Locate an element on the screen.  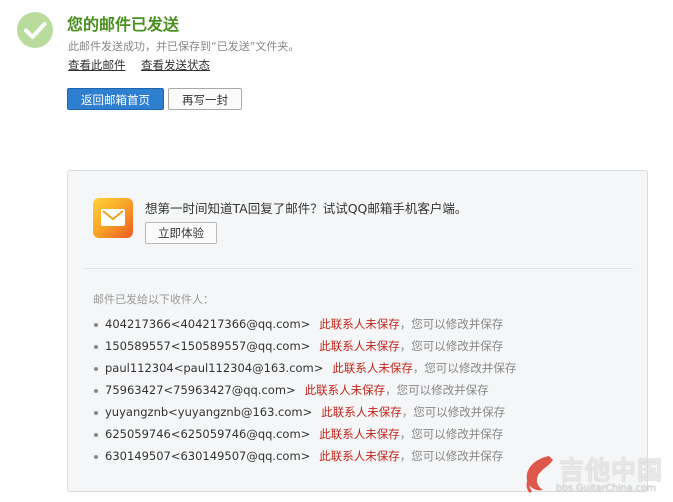
recipients-label: 邮件已发给以下收件人： is located at coordinates (153, 299).